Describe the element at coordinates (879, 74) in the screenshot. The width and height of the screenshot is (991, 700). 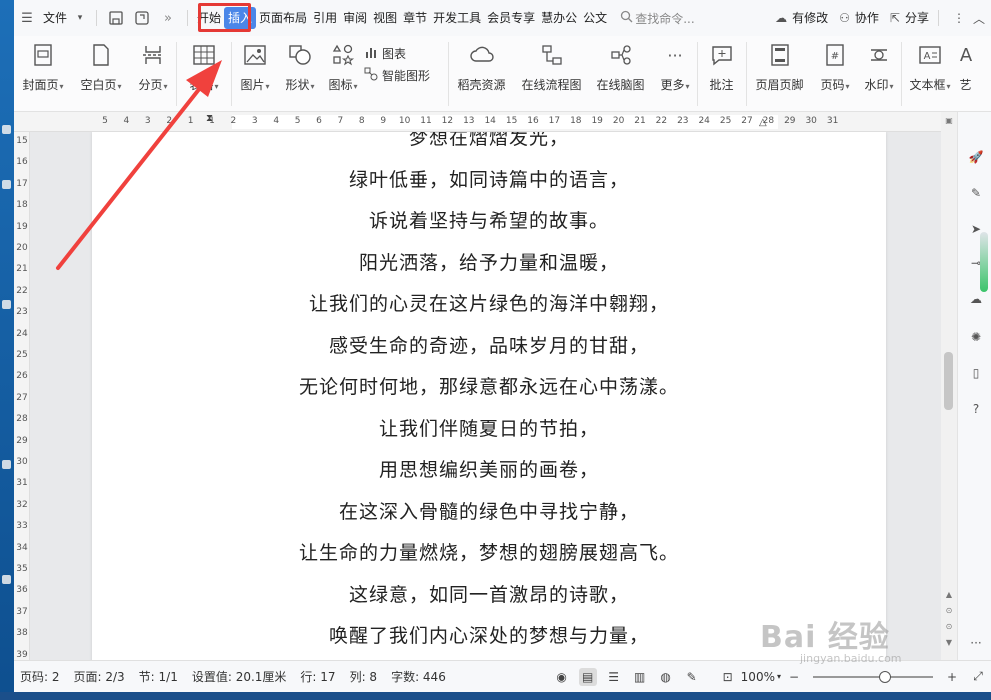
I see `watermark-button: 水印` at that location.